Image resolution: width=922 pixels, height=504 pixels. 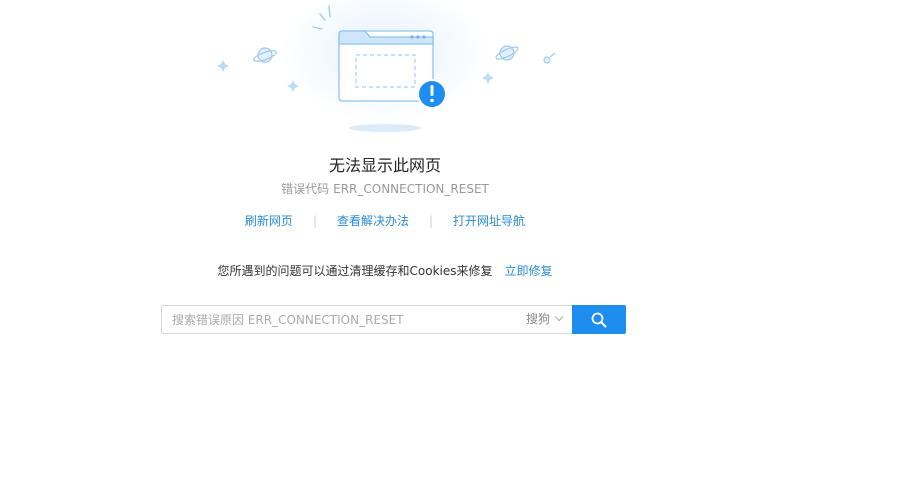 What do you see at coordinates (507, 53) in the screenshot?
I see `planet-right-icon` at bounding box center [507, 53].